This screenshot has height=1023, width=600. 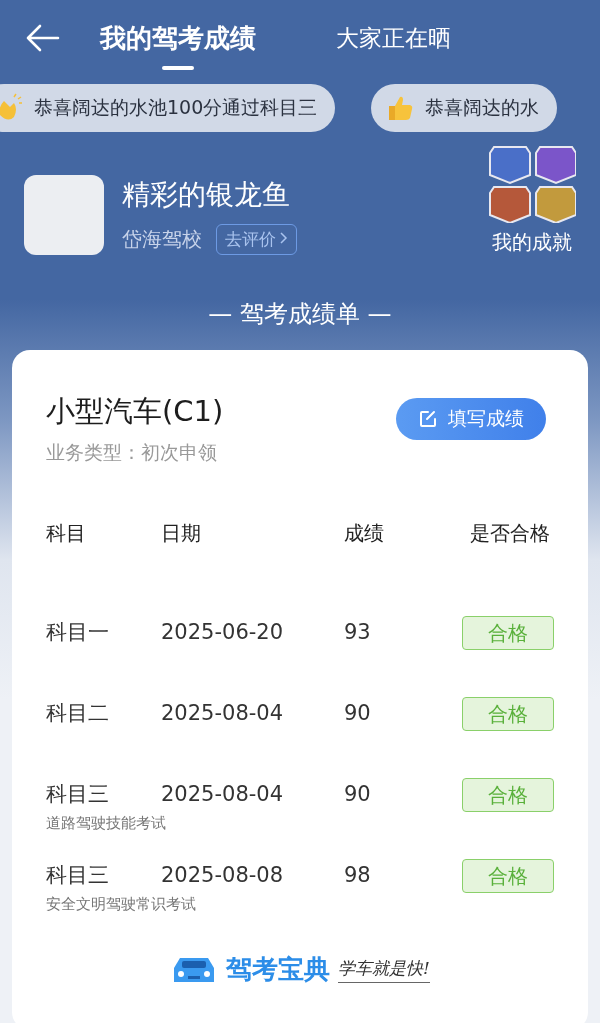 What do you see at coordinates (78, 633) in the screenshot?
I see `subject-name: 科目一` at bounding box center [78, 633].